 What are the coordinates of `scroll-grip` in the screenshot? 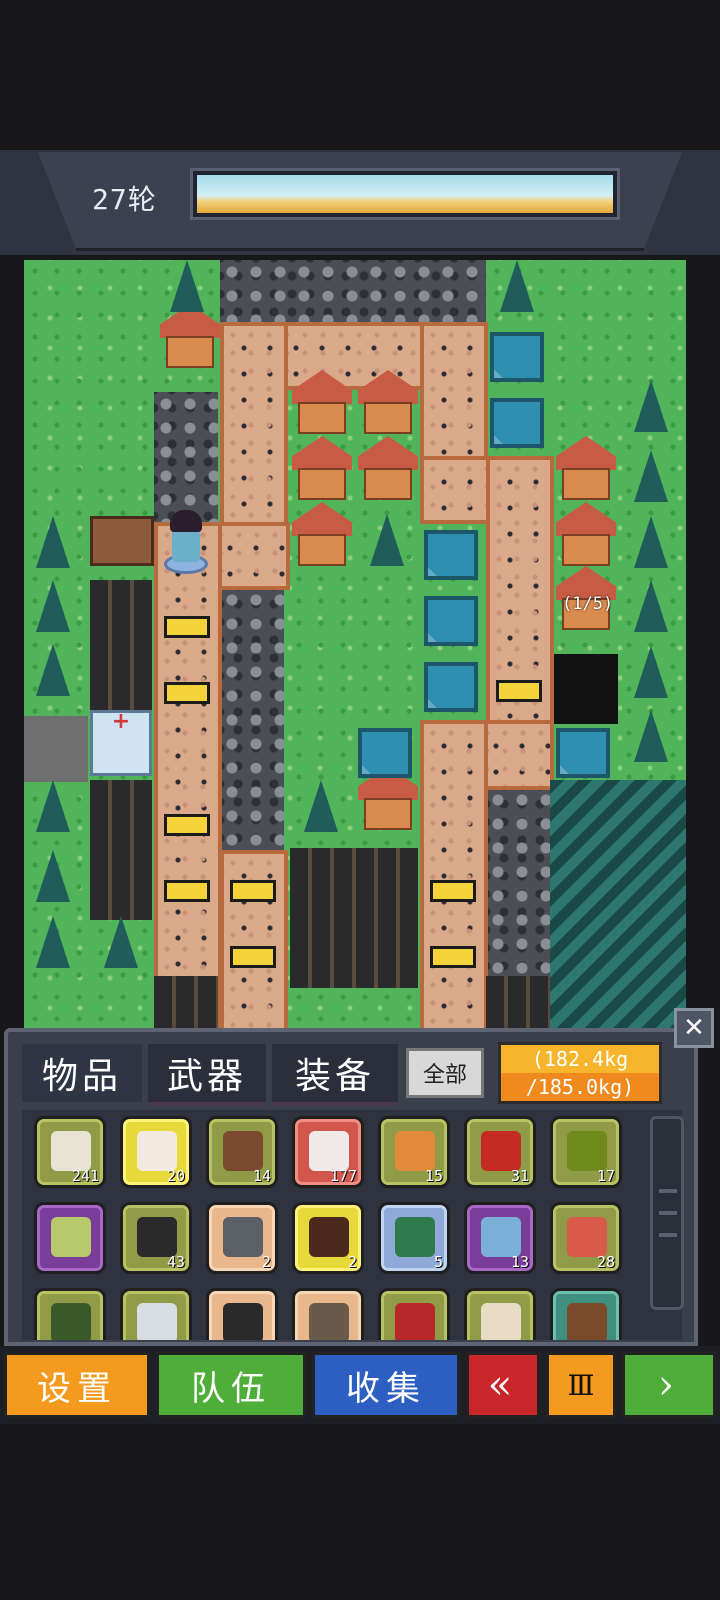 It's located at (668, 1213).